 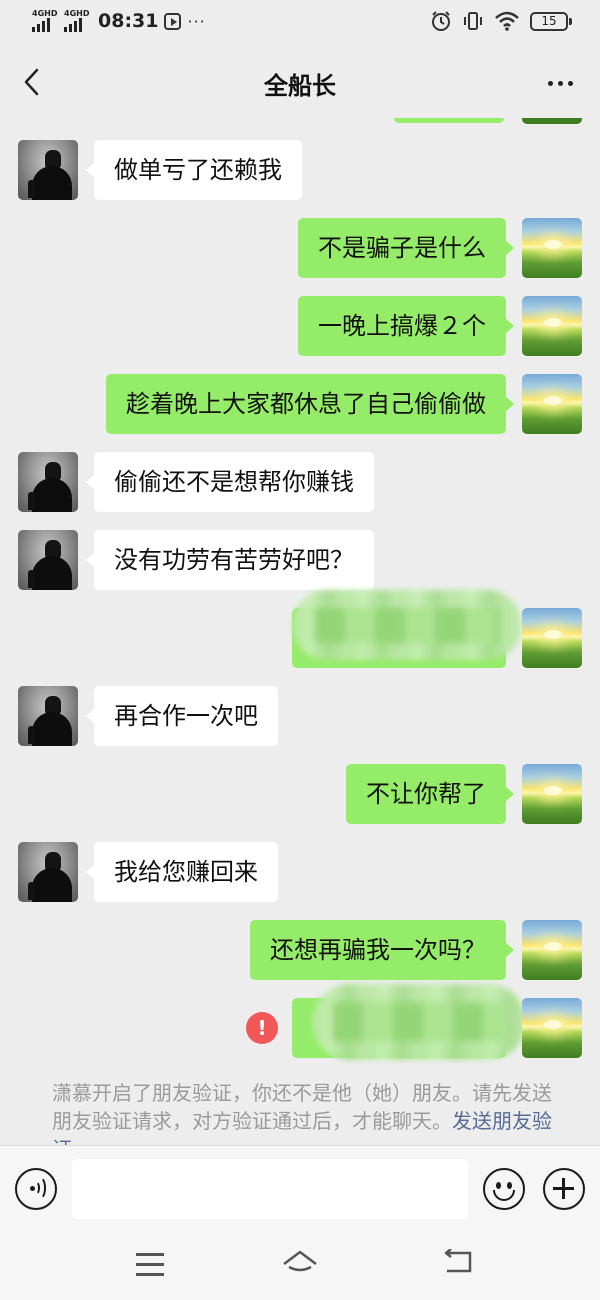 What do you see at coordinates (262, 1028) in the screenshot?
I see `send-failed-icon: !` at bounding box center [262, 1028].